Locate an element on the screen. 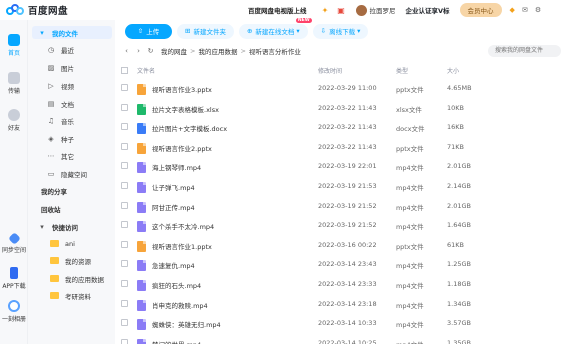 The height and width of the screenshot is (344, 563). table-row: 拉片文字表格模板.xlsx 2022-03-22 11:43 xlsx文件 10KB is located at coordinates (339, 107).